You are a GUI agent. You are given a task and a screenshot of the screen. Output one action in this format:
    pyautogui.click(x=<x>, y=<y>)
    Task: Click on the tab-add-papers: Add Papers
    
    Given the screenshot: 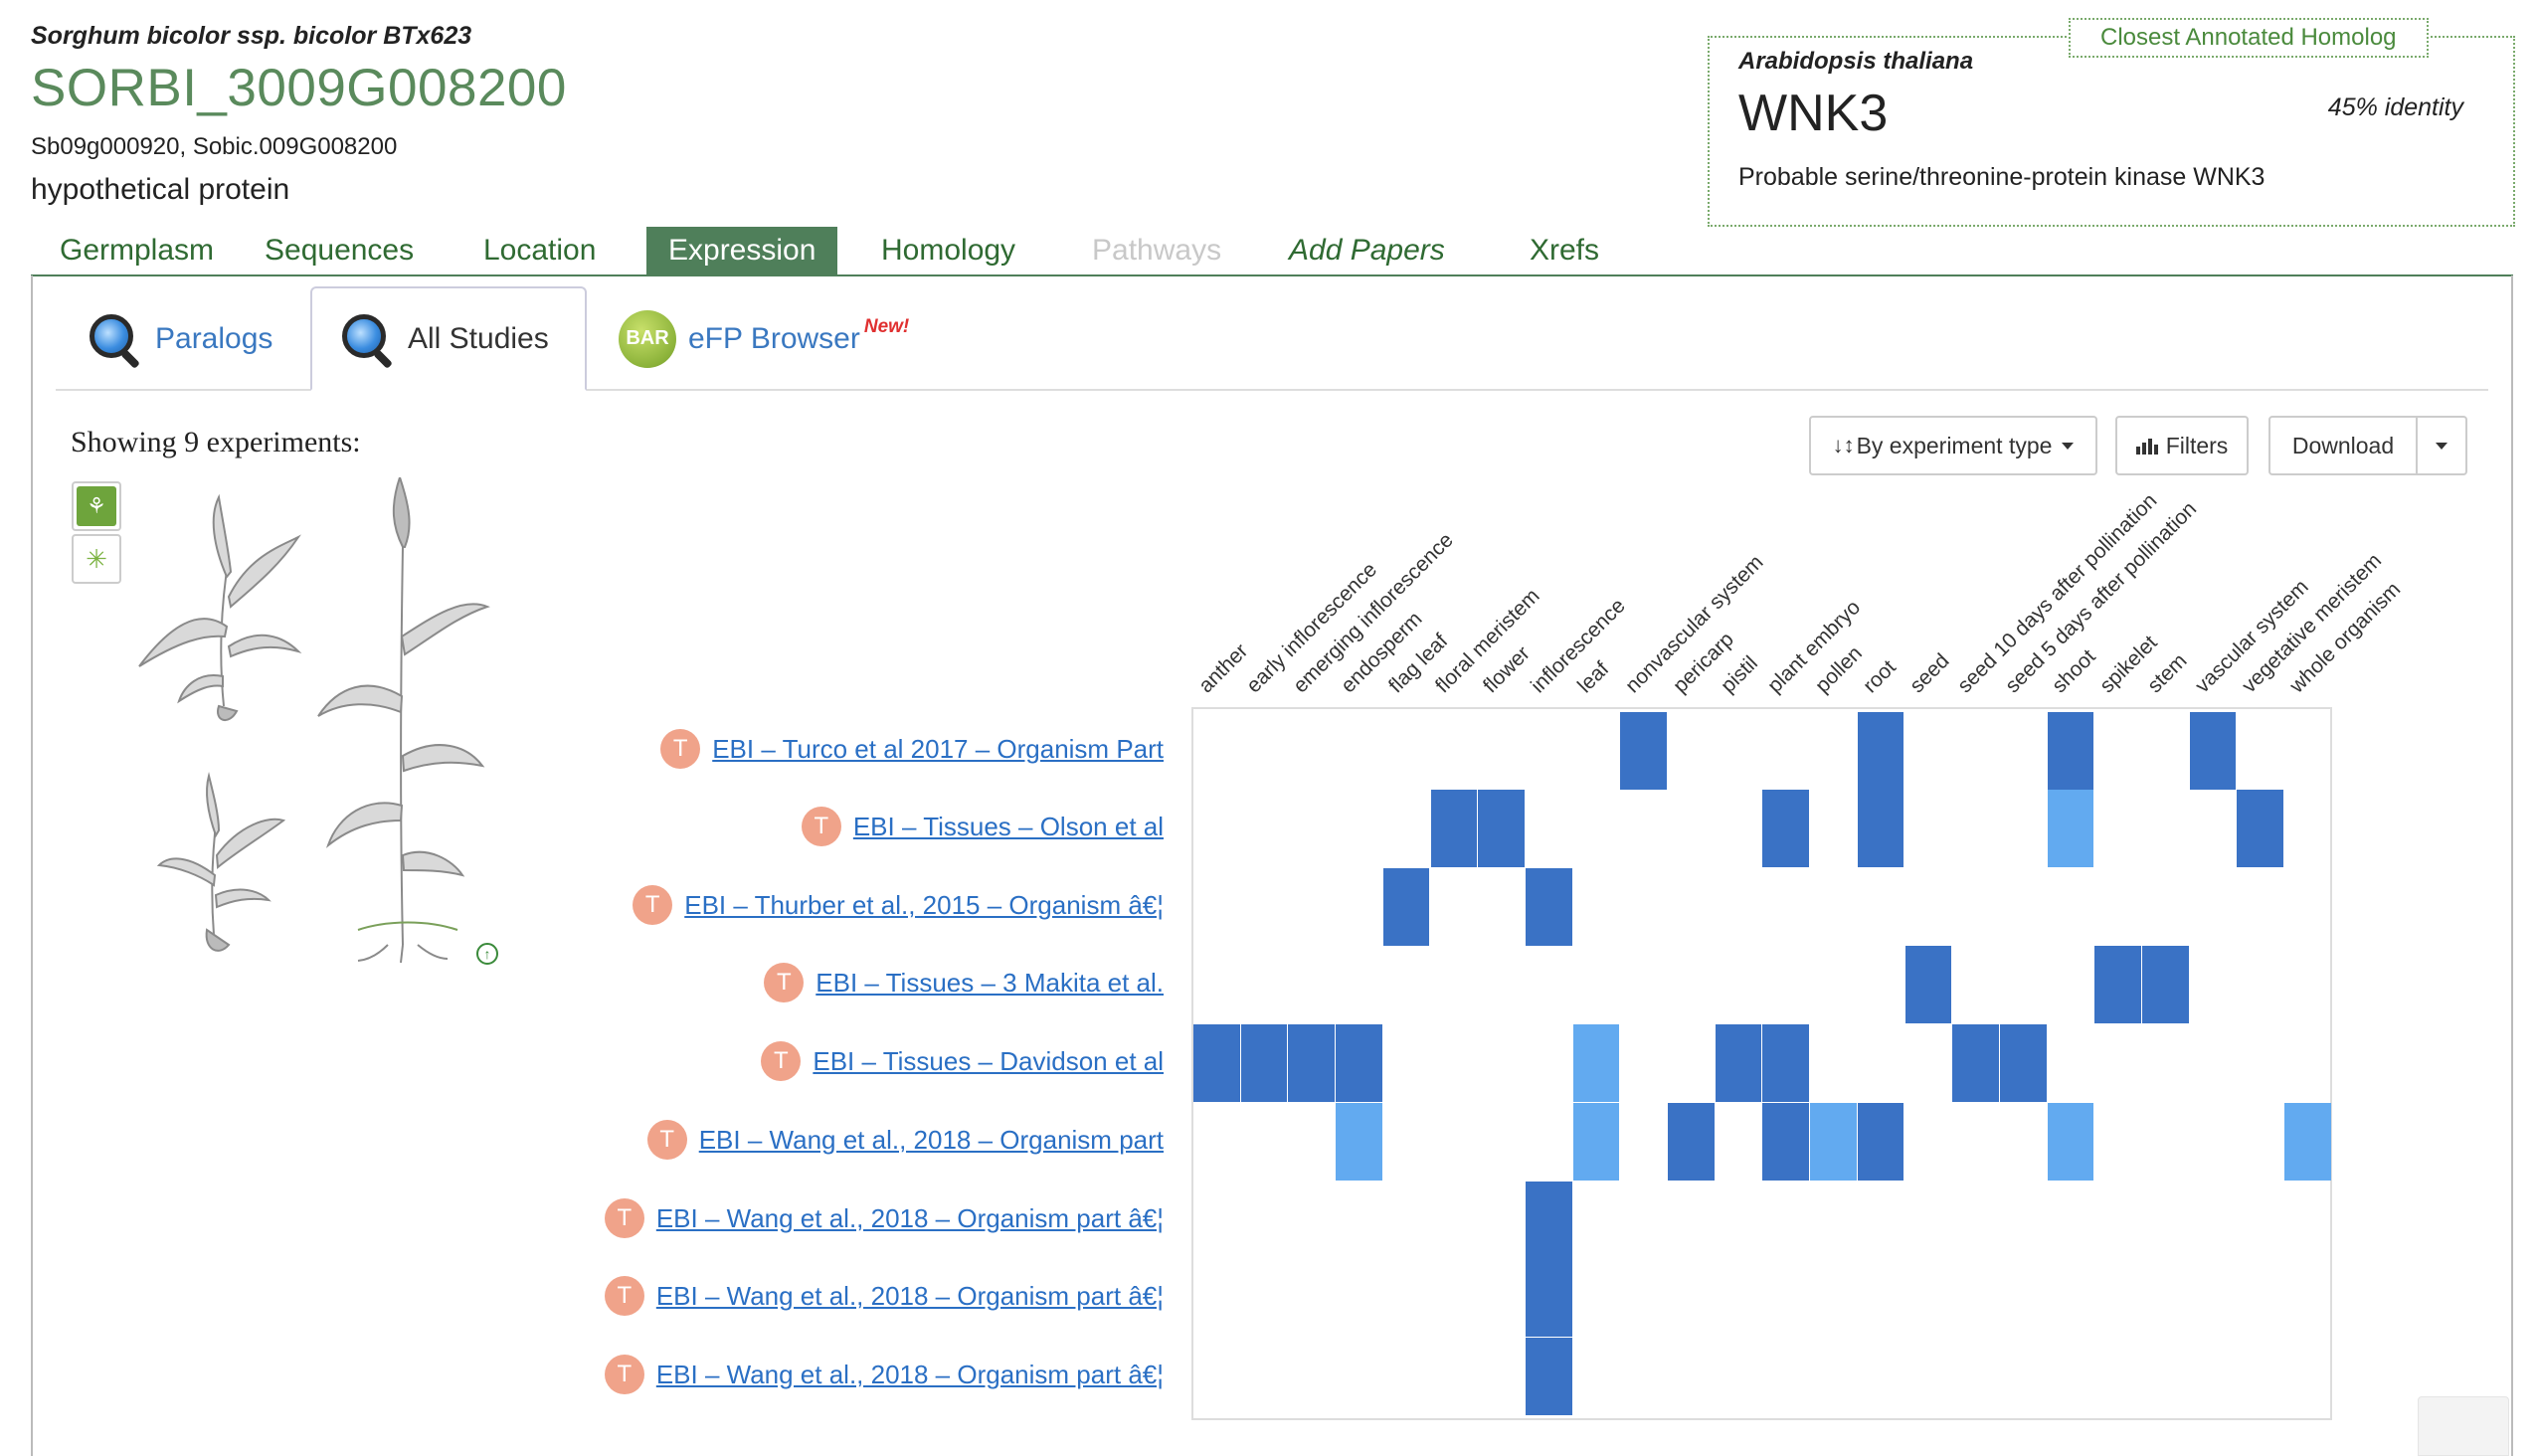 What is the action you would take?
    pyautogui.click(x=1367, y=250)
    